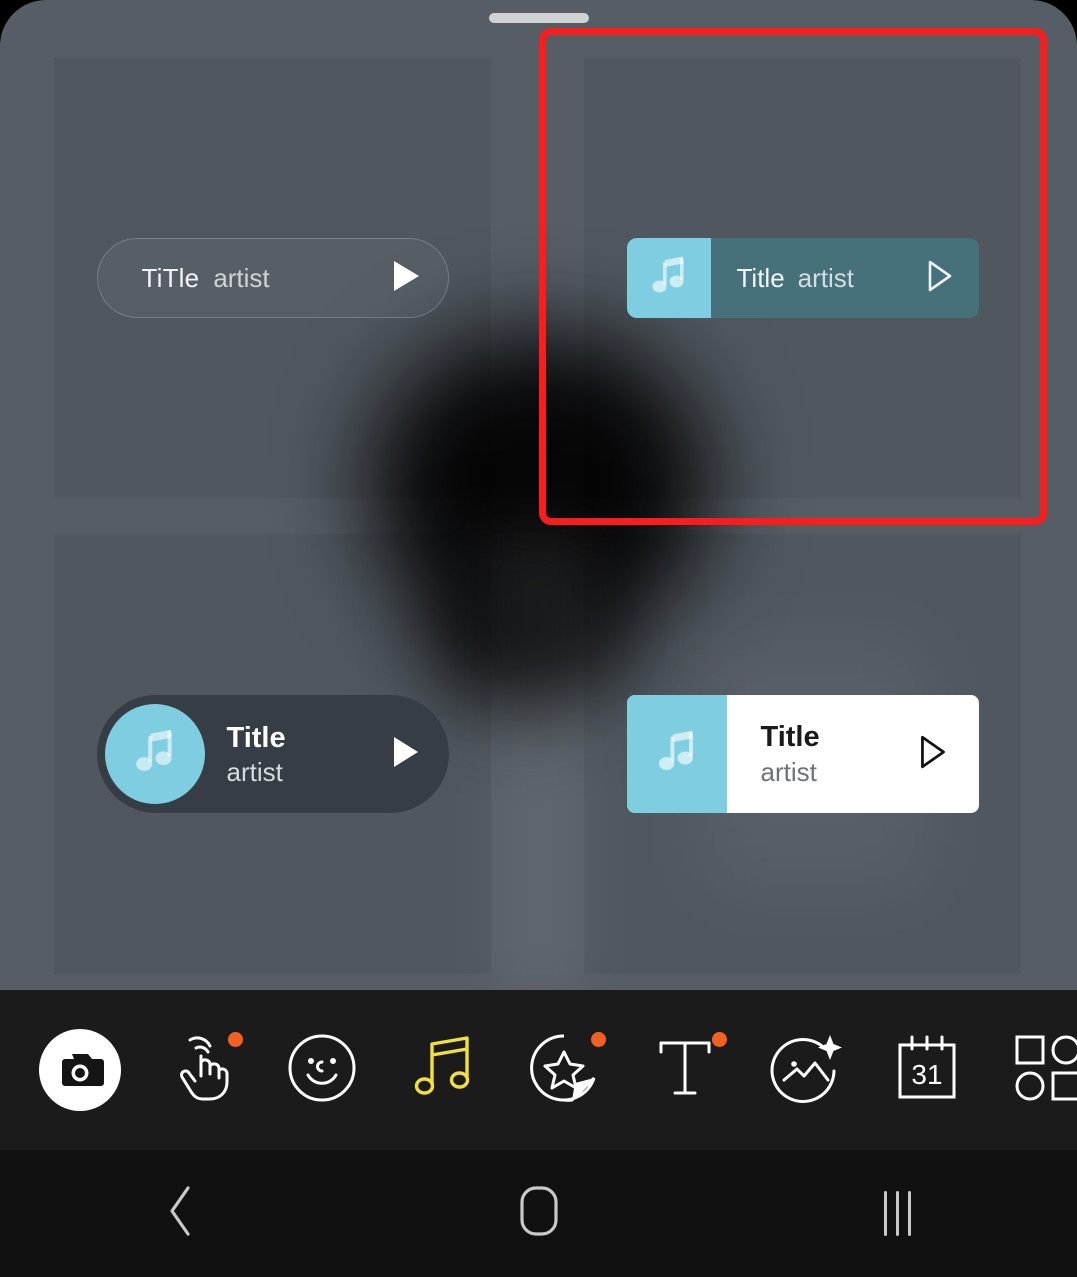 The image size is (1077, 1277). I want to click on sticker-button, so click(564, 1070).